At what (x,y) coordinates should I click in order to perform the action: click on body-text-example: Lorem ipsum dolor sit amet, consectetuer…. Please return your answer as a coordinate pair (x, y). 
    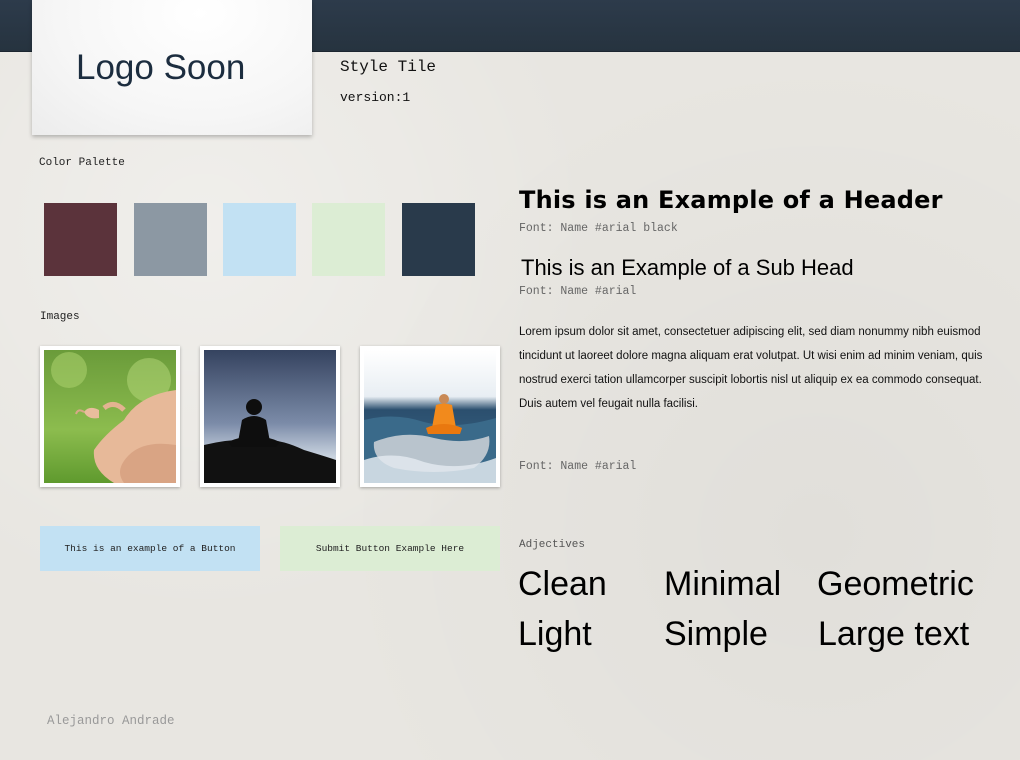
    Looking at the image, I should click on (751, 368).